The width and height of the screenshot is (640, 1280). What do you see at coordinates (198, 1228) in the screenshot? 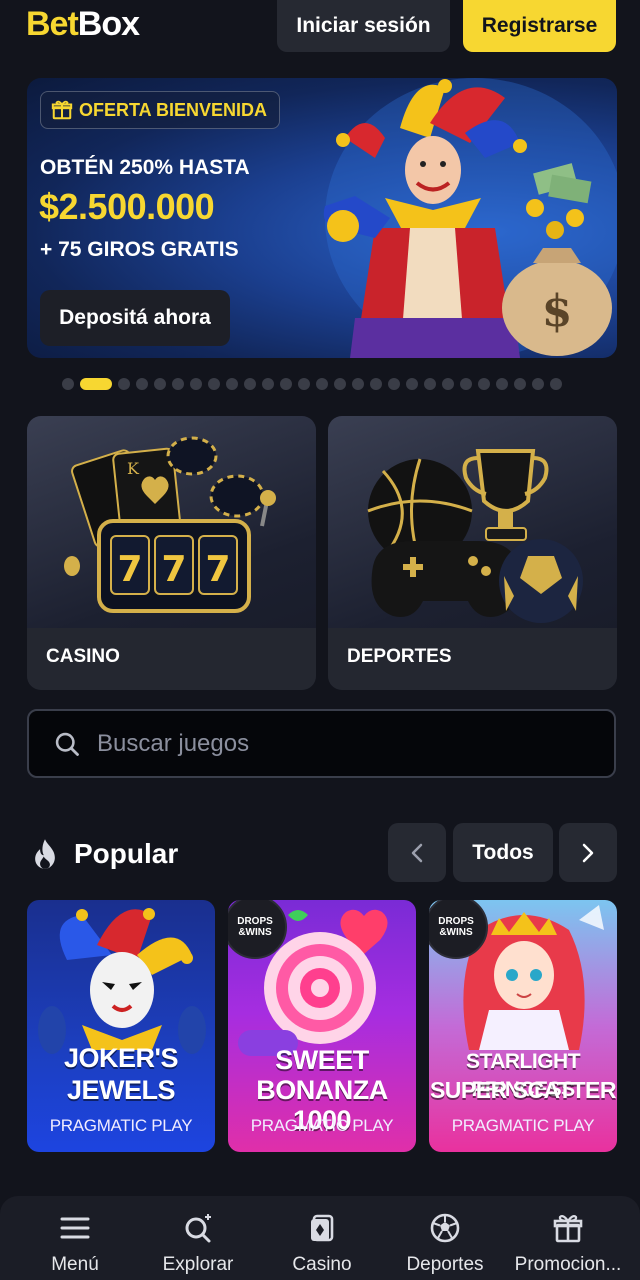
I see `explore-icon` at bounding box center [198, 1228].